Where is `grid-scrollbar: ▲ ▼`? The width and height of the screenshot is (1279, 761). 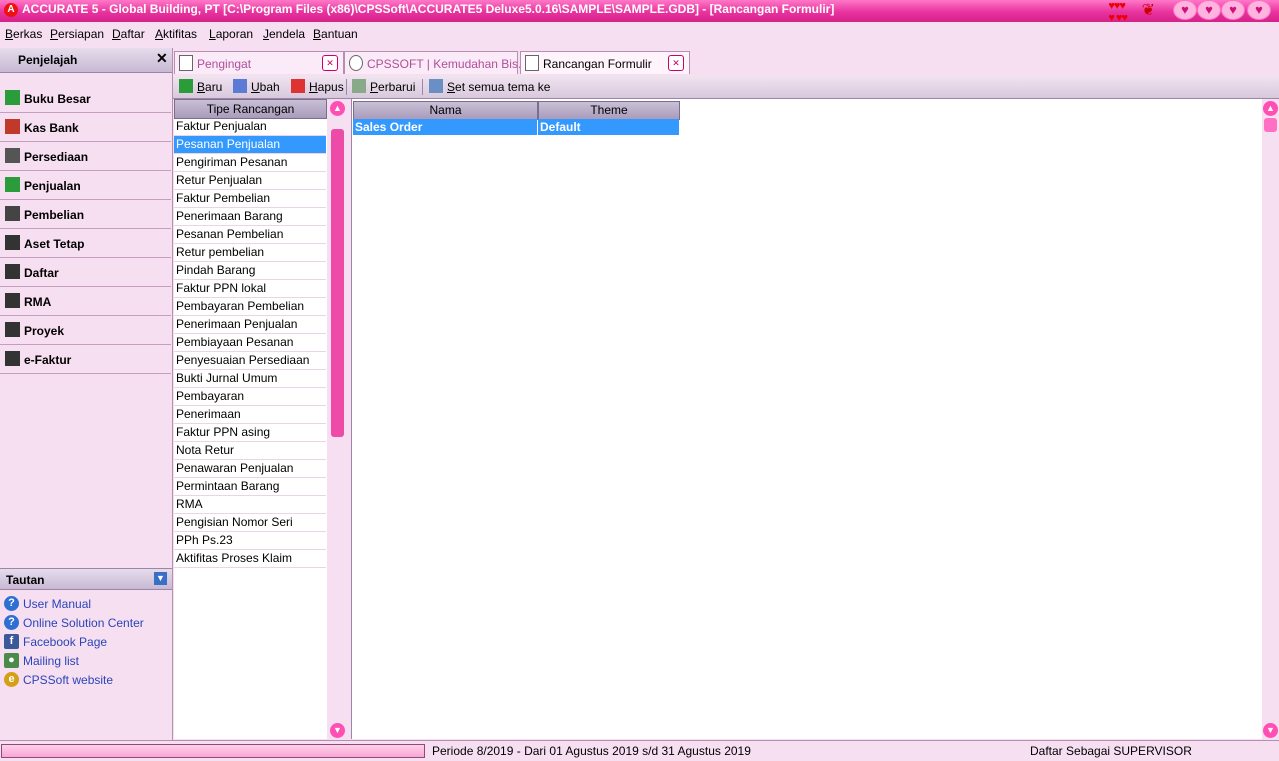
grid-scrollbar: ▲ ▼ is located at coordinates (1270, 419).